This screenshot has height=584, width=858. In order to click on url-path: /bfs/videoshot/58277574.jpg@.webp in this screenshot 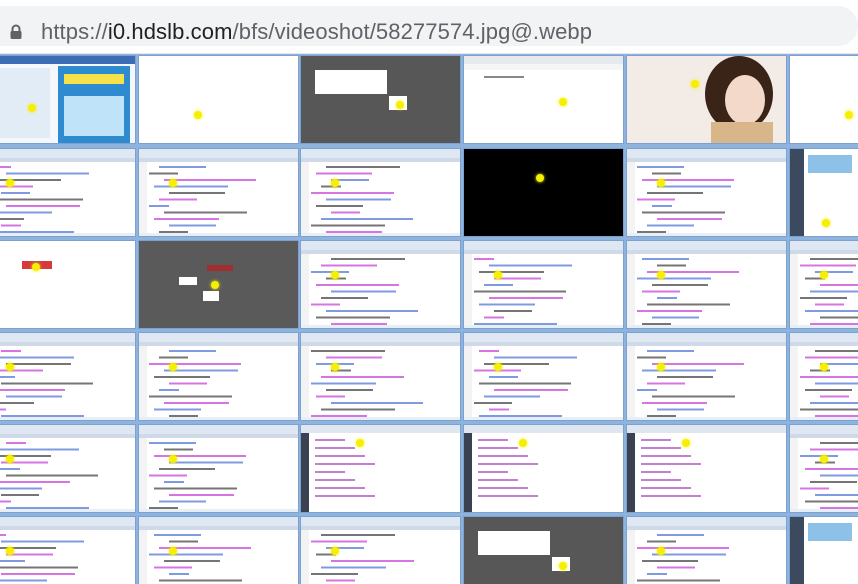, I will do `click(412, 31)`.